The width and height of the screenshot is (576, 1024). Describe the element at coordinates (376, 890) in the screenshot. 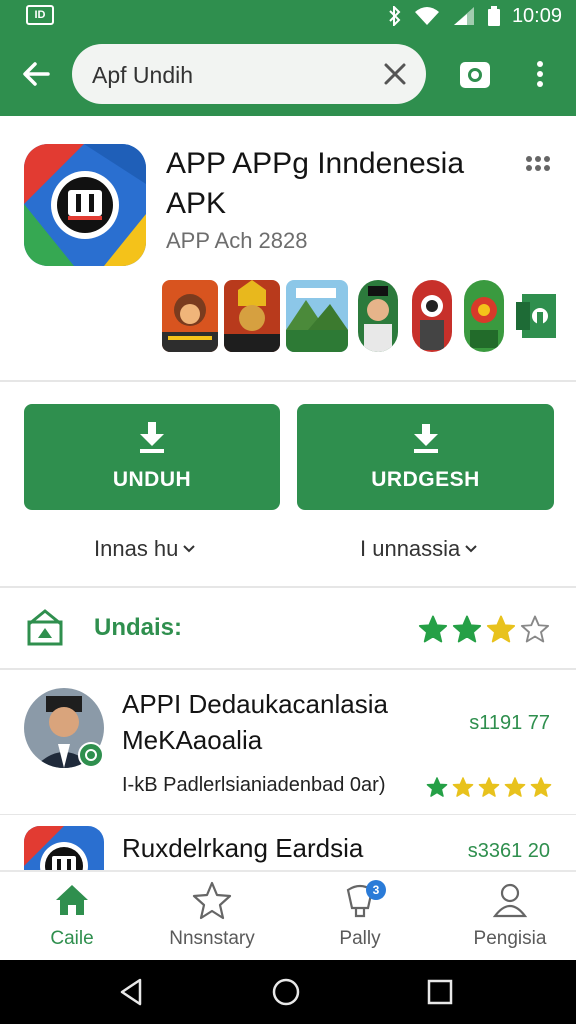

I see `notification-badge: 3` at that location.